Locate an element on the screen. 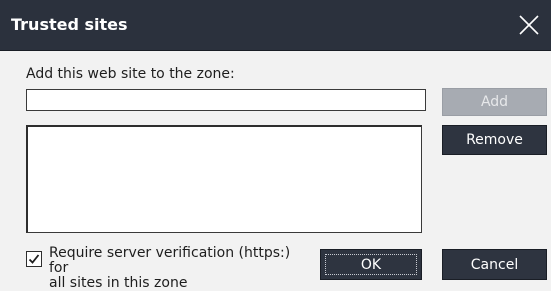 Image resolution: width=551 pixels, height=291 pixels. add-site-prompt: Add this web site to the zone: is located at coordinates (130, 74).